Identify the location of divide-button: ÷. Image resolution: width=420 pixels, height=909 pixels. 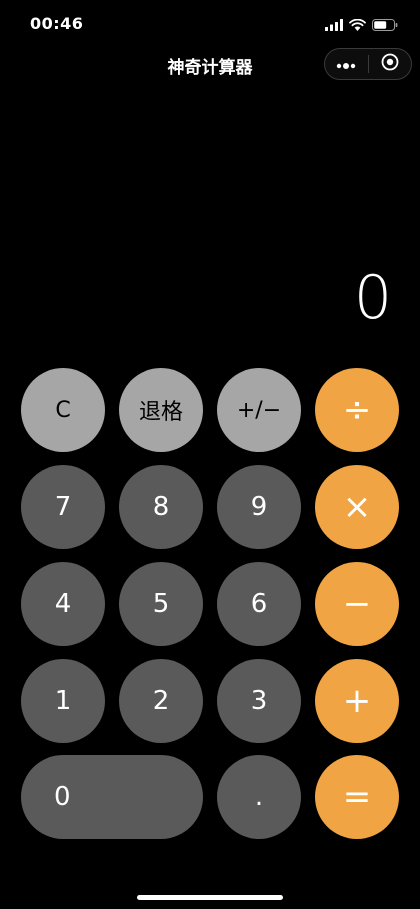
(357, 410).